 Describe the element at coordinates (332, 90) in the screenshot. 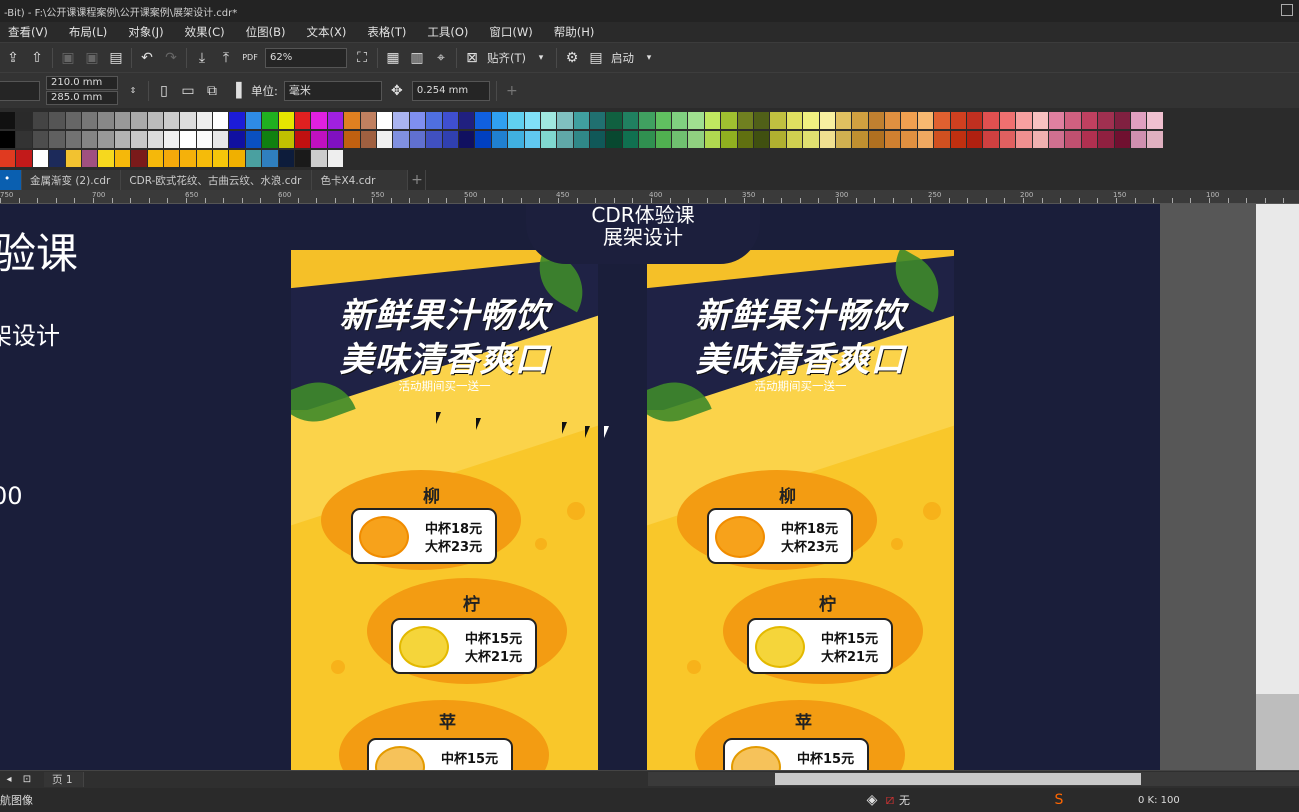

I see `unit-select: 毫米` at that location.